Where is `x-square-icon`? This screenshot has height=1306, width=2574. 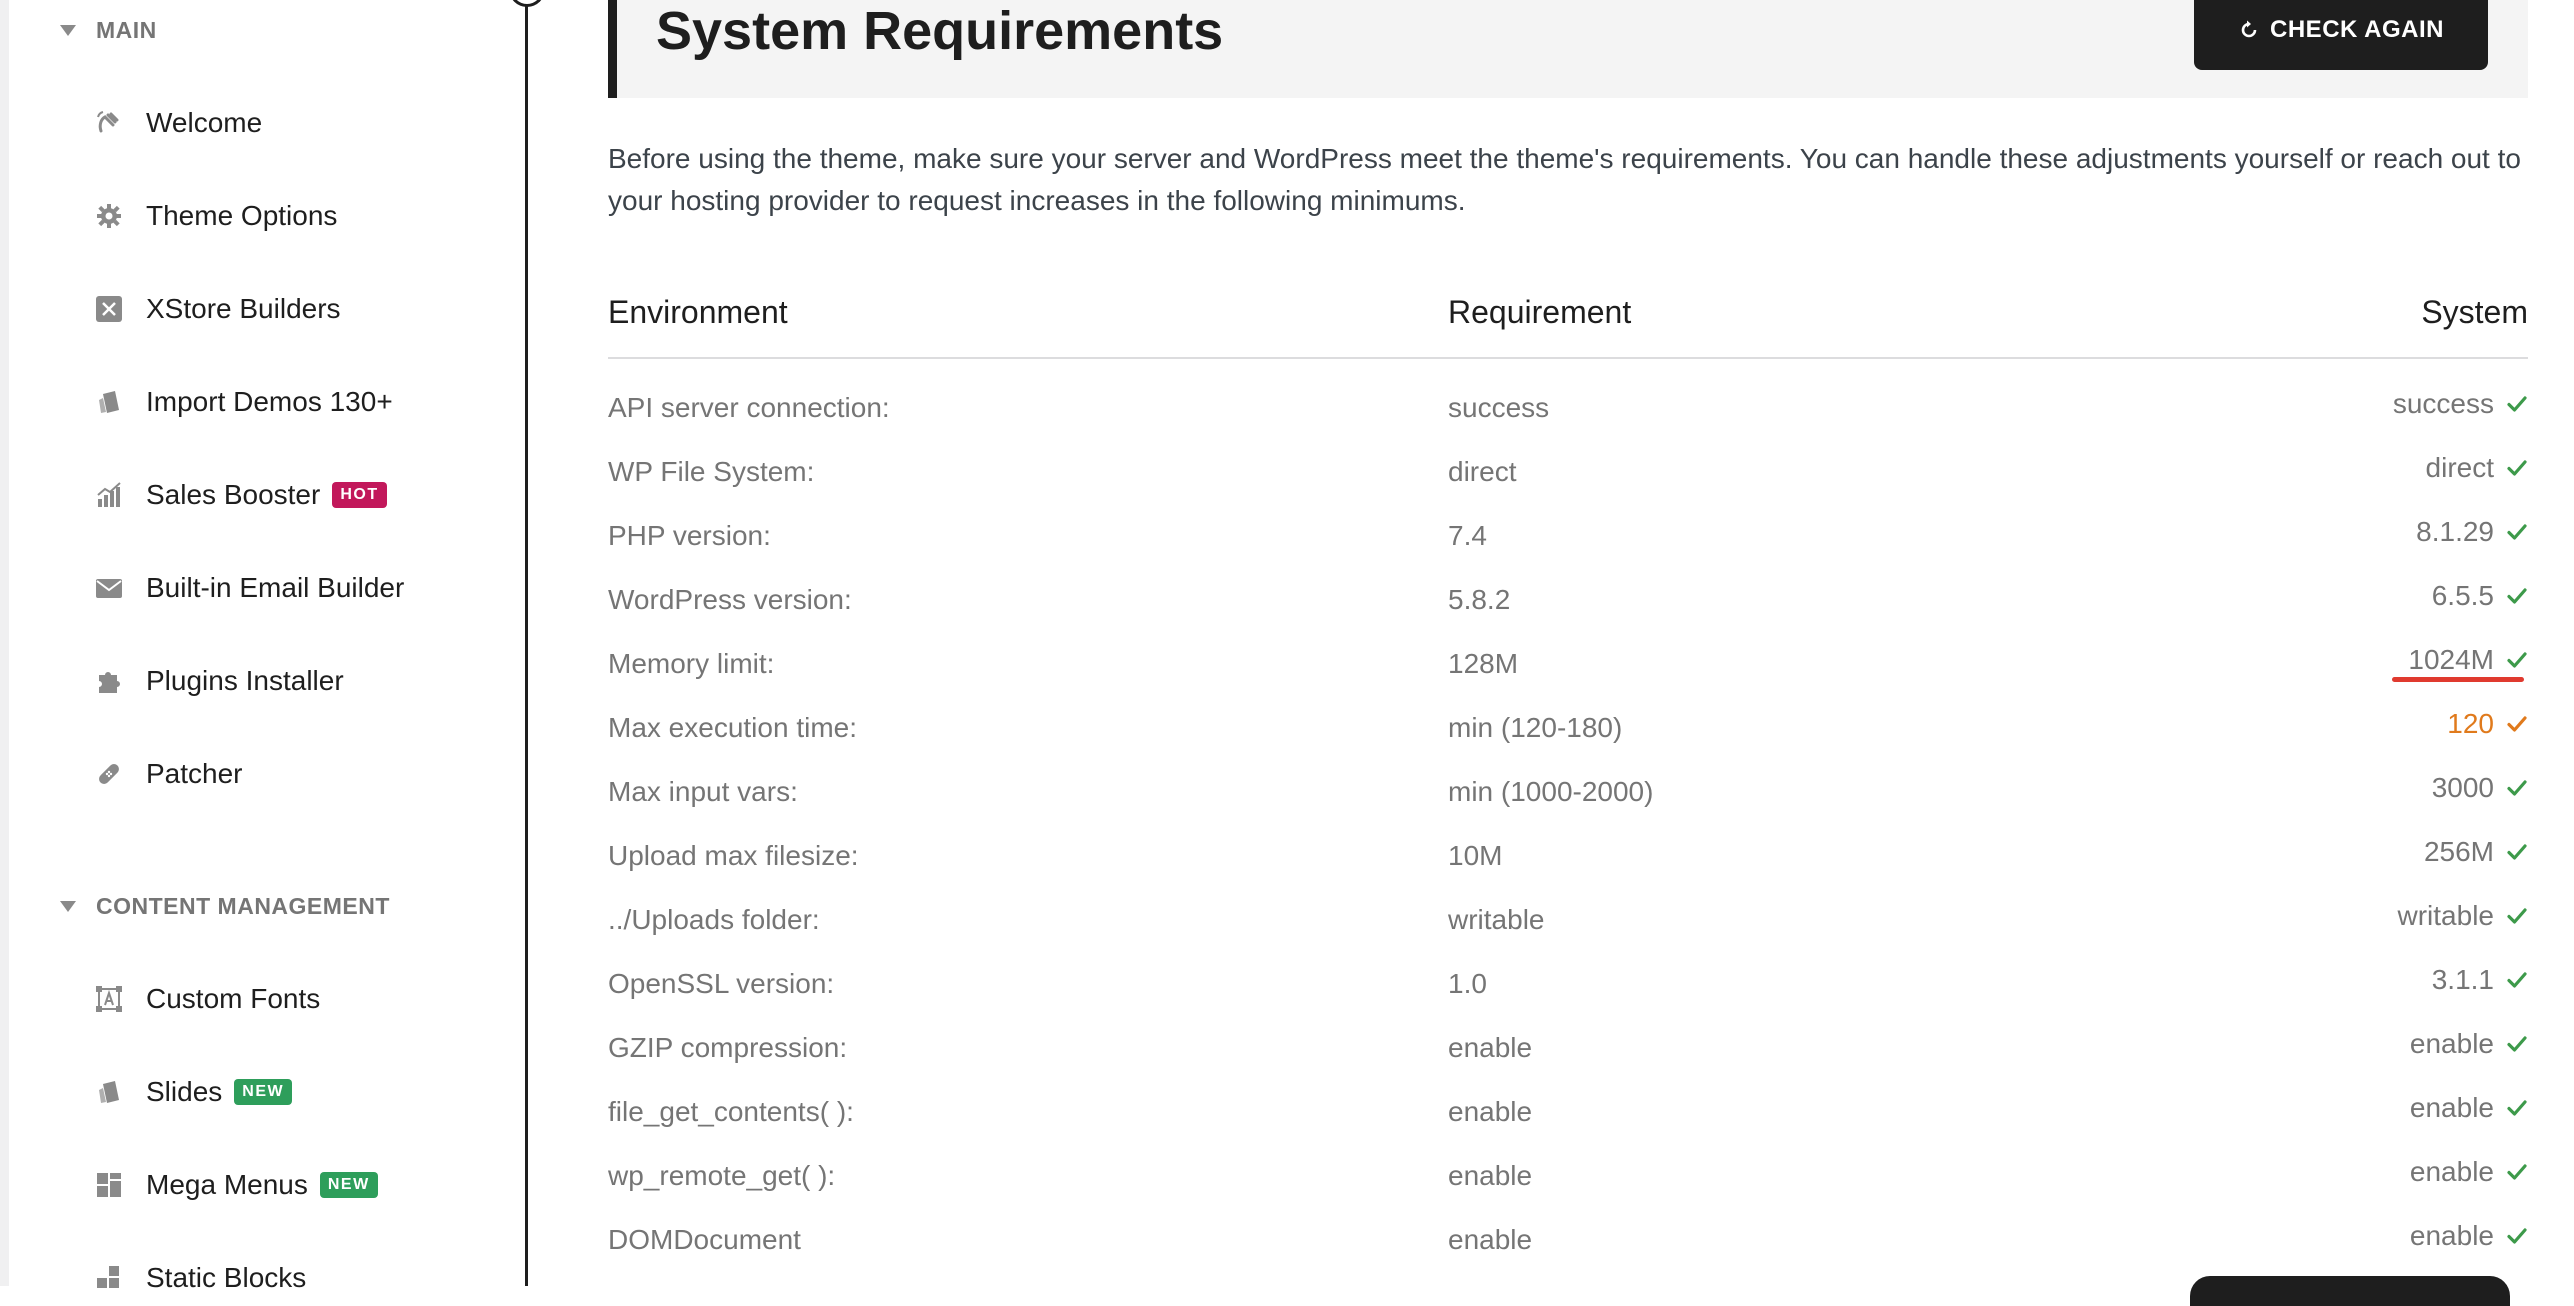
x-square-icon is located at coordinates (109, 309).